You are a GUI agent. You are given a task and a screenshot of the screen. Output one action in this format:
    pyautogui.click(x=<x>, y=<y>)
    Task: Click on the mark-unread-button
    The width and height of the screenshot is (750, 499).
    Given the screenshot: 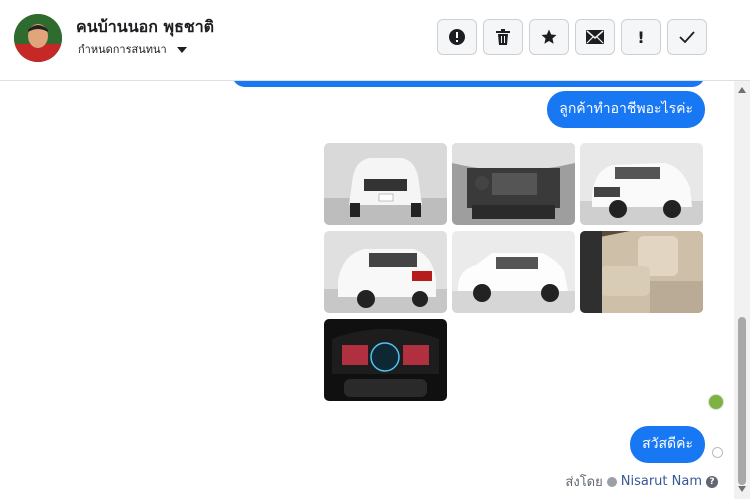 What is the action you would take?
    pyautogui.click(x=595, y=37)
    